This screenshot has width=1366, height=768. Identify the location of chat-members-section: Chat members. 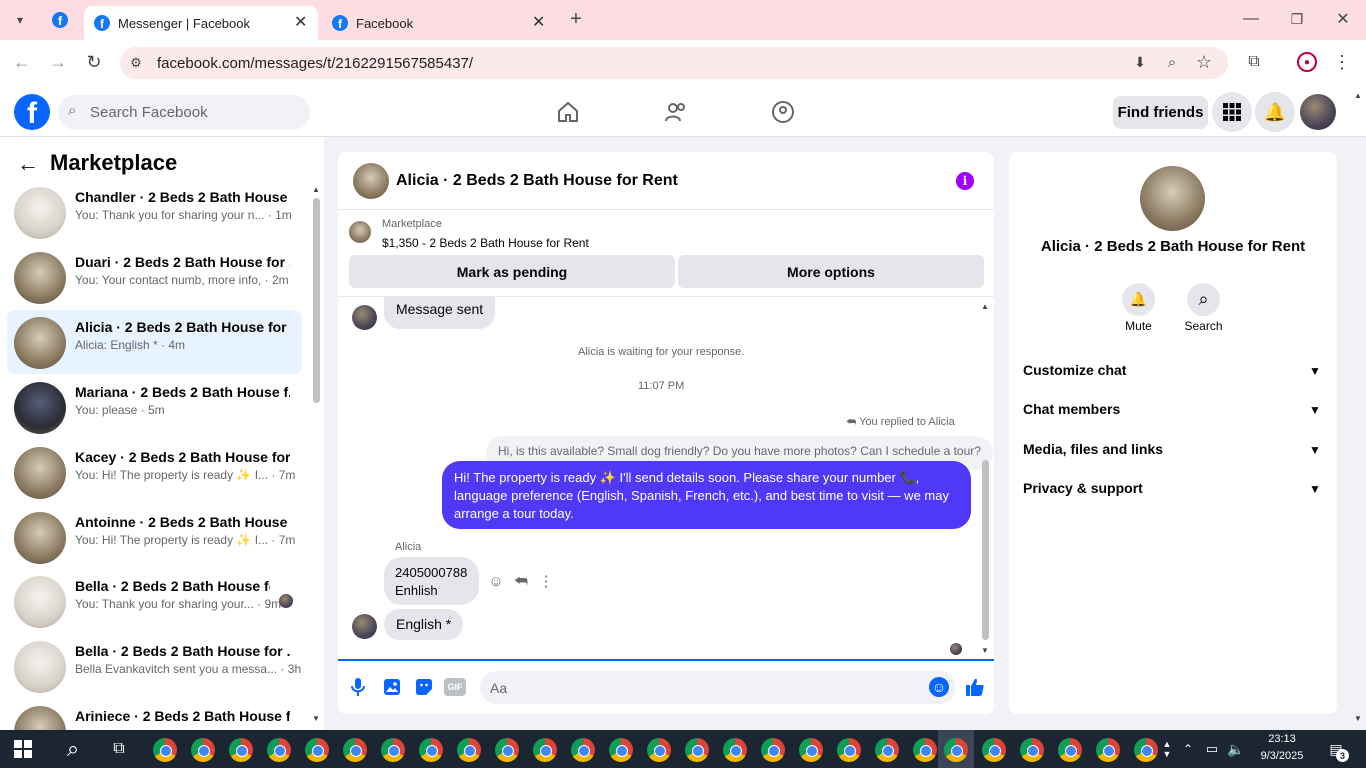
(1071, 409).